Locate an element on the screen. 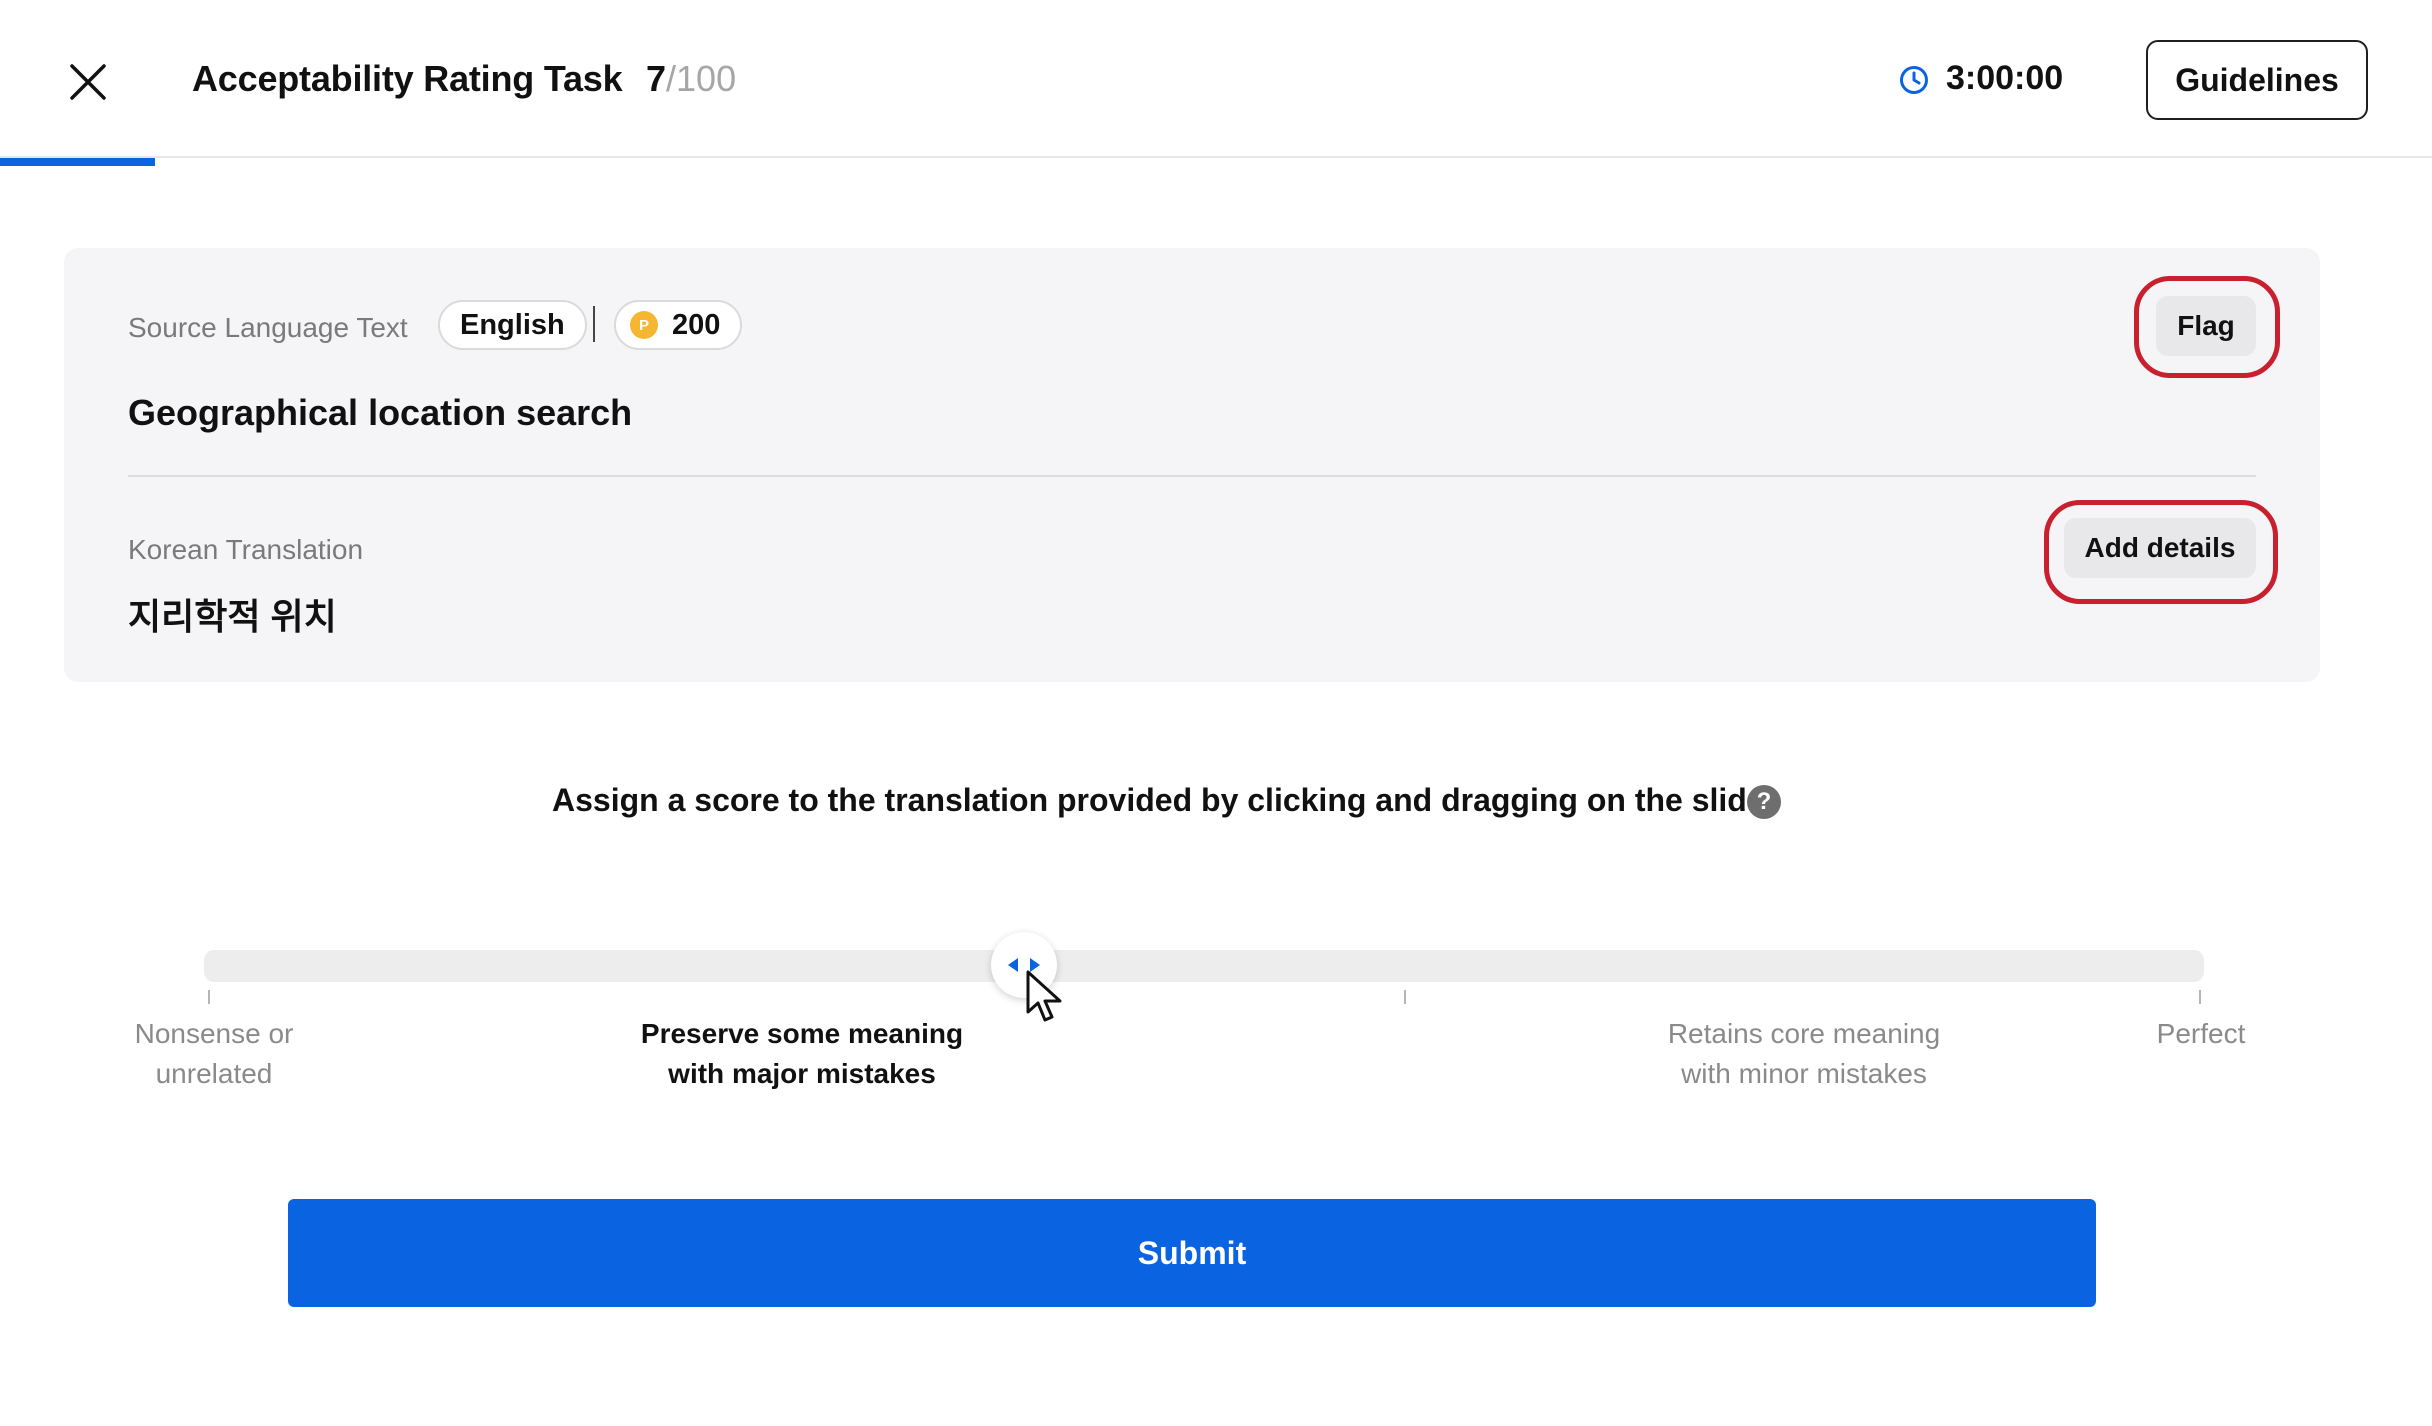 The image size is (2432, 1426). task-counter-current: 7 is located at coordinates (656, 78).